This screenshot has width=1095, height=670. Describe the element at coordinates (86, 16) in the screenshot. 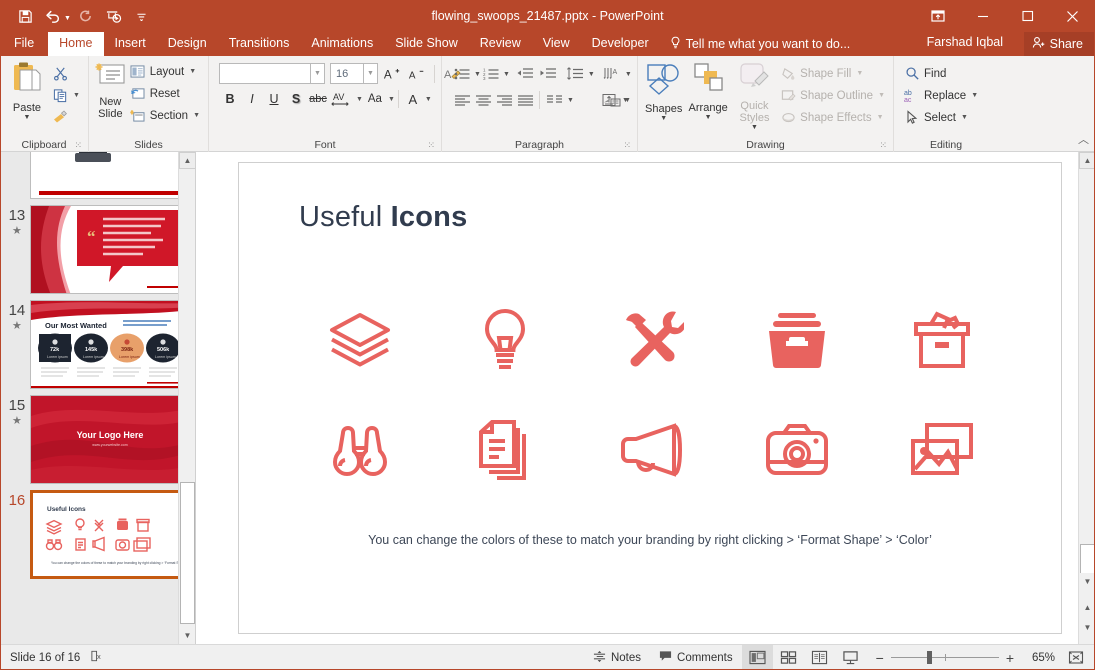

I see `redo-icon` at that location.